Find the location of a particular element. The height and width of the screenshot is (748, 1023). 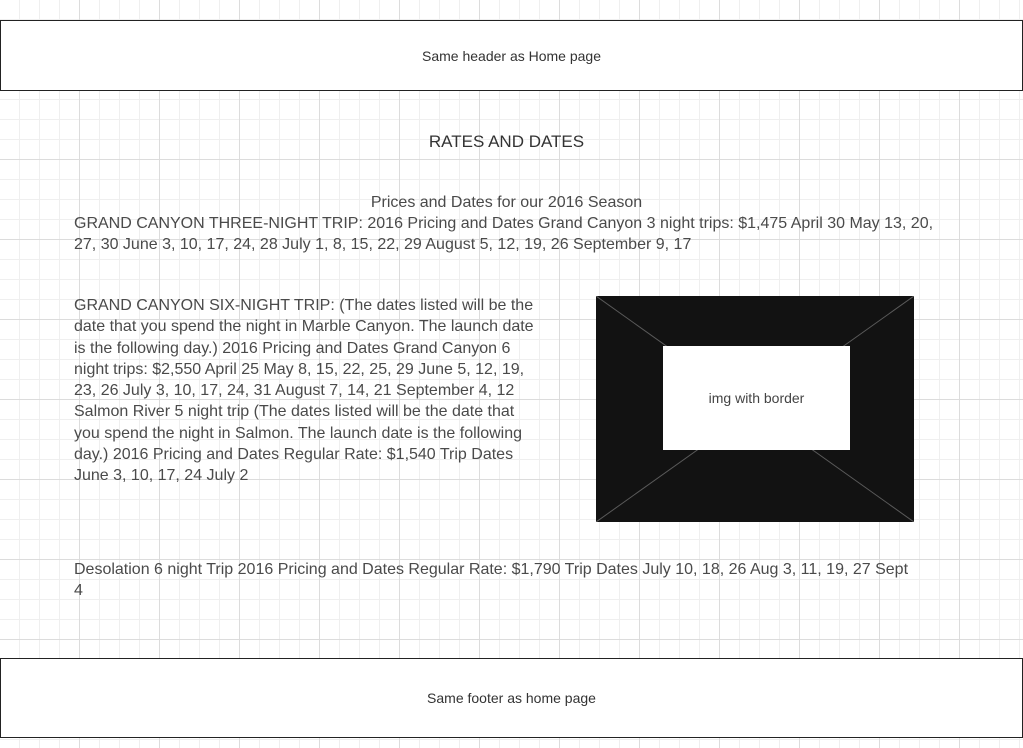

footer-placeholder: Same footer as home page is located at coordinates (511, 698).